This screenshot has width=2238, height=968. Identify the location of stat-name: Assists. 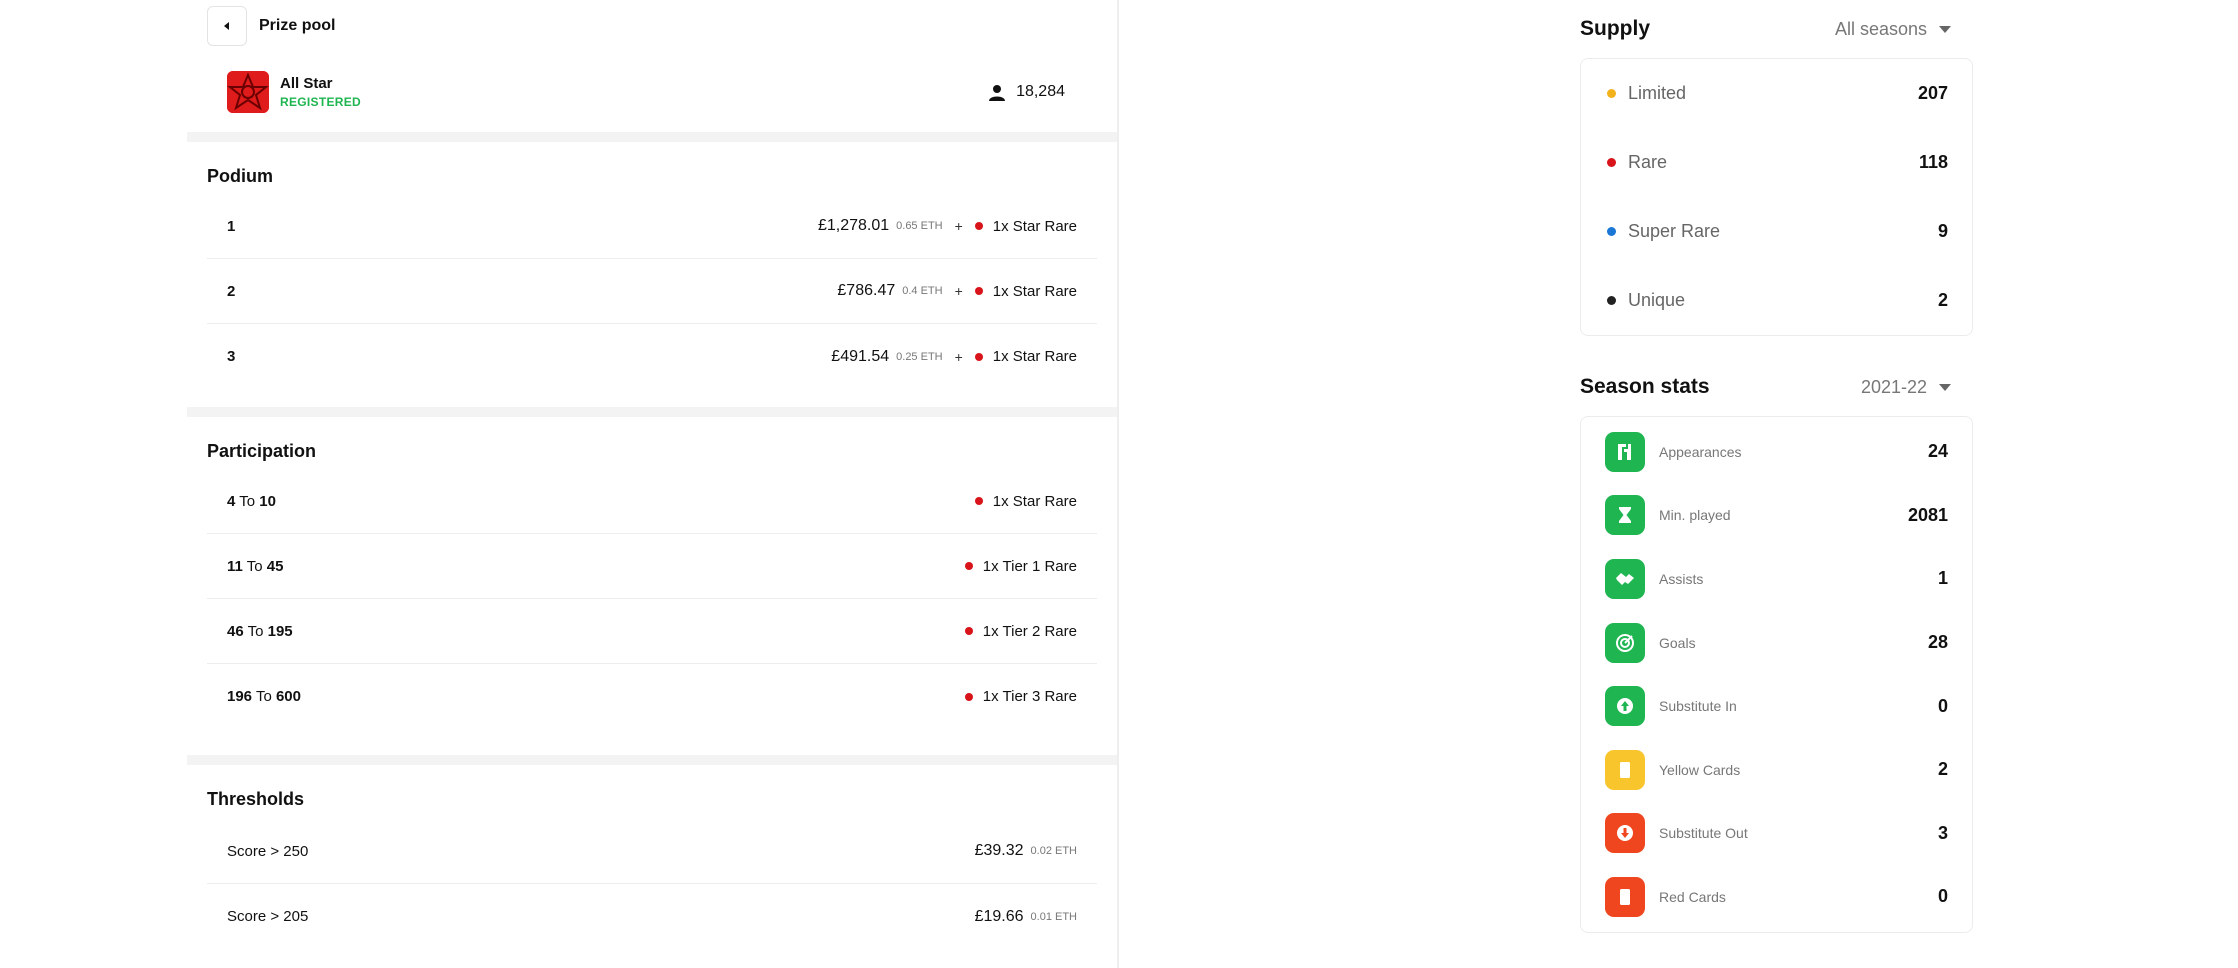
(1681, 578).